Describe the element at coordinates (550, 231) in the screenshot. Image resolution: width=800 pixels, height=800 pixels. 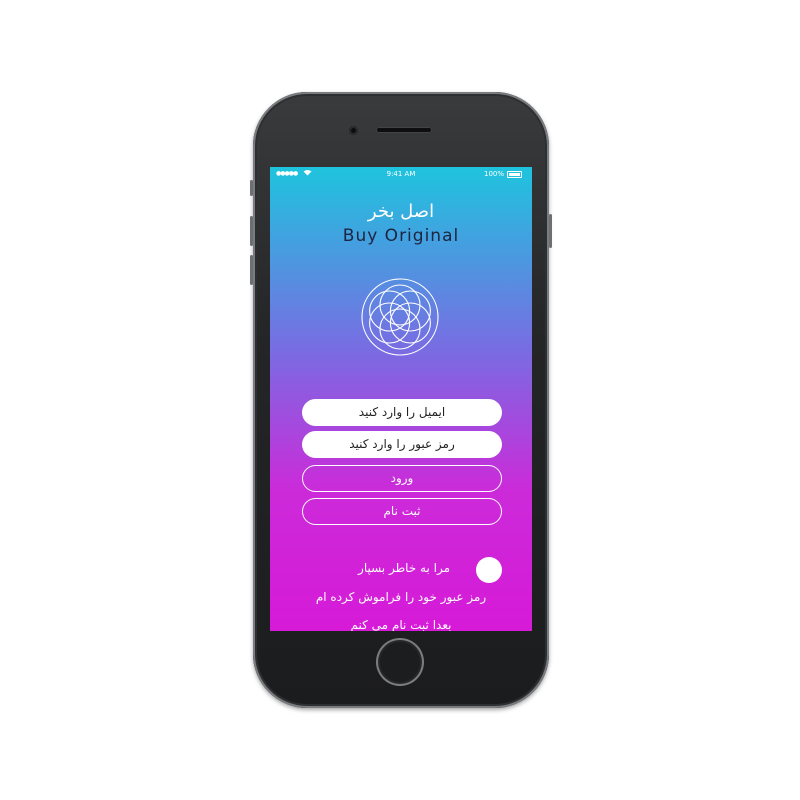
I see `power-button` at that location.